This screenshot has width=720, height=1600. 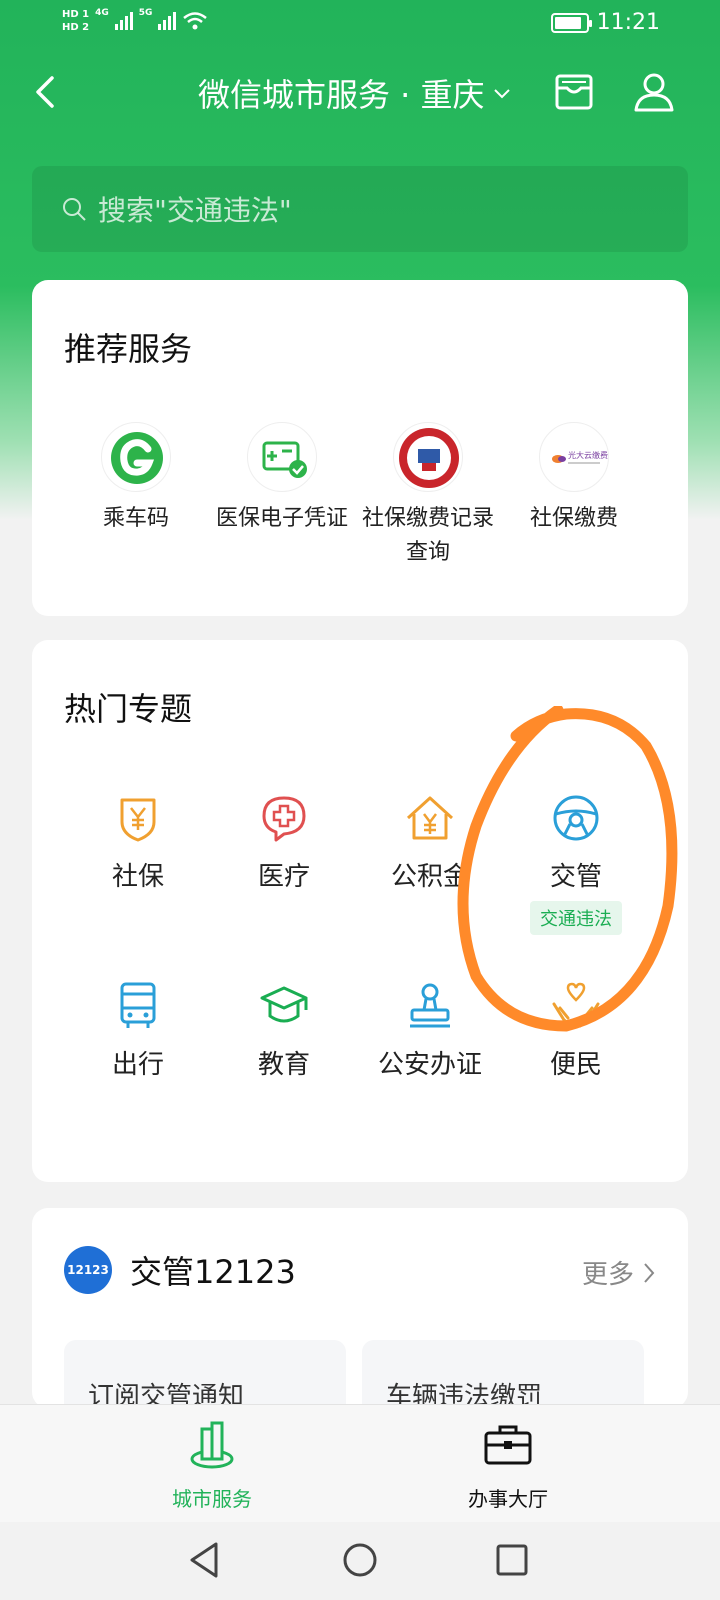 I want to click on network-type-1: 4G, so click(x=102, y=13).